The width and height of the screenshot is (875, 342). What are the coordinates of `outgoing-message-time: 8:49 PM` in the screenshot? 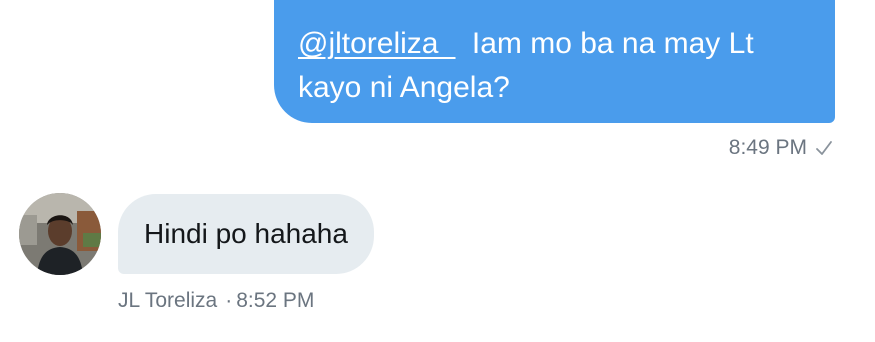 It's located at (767, 147).